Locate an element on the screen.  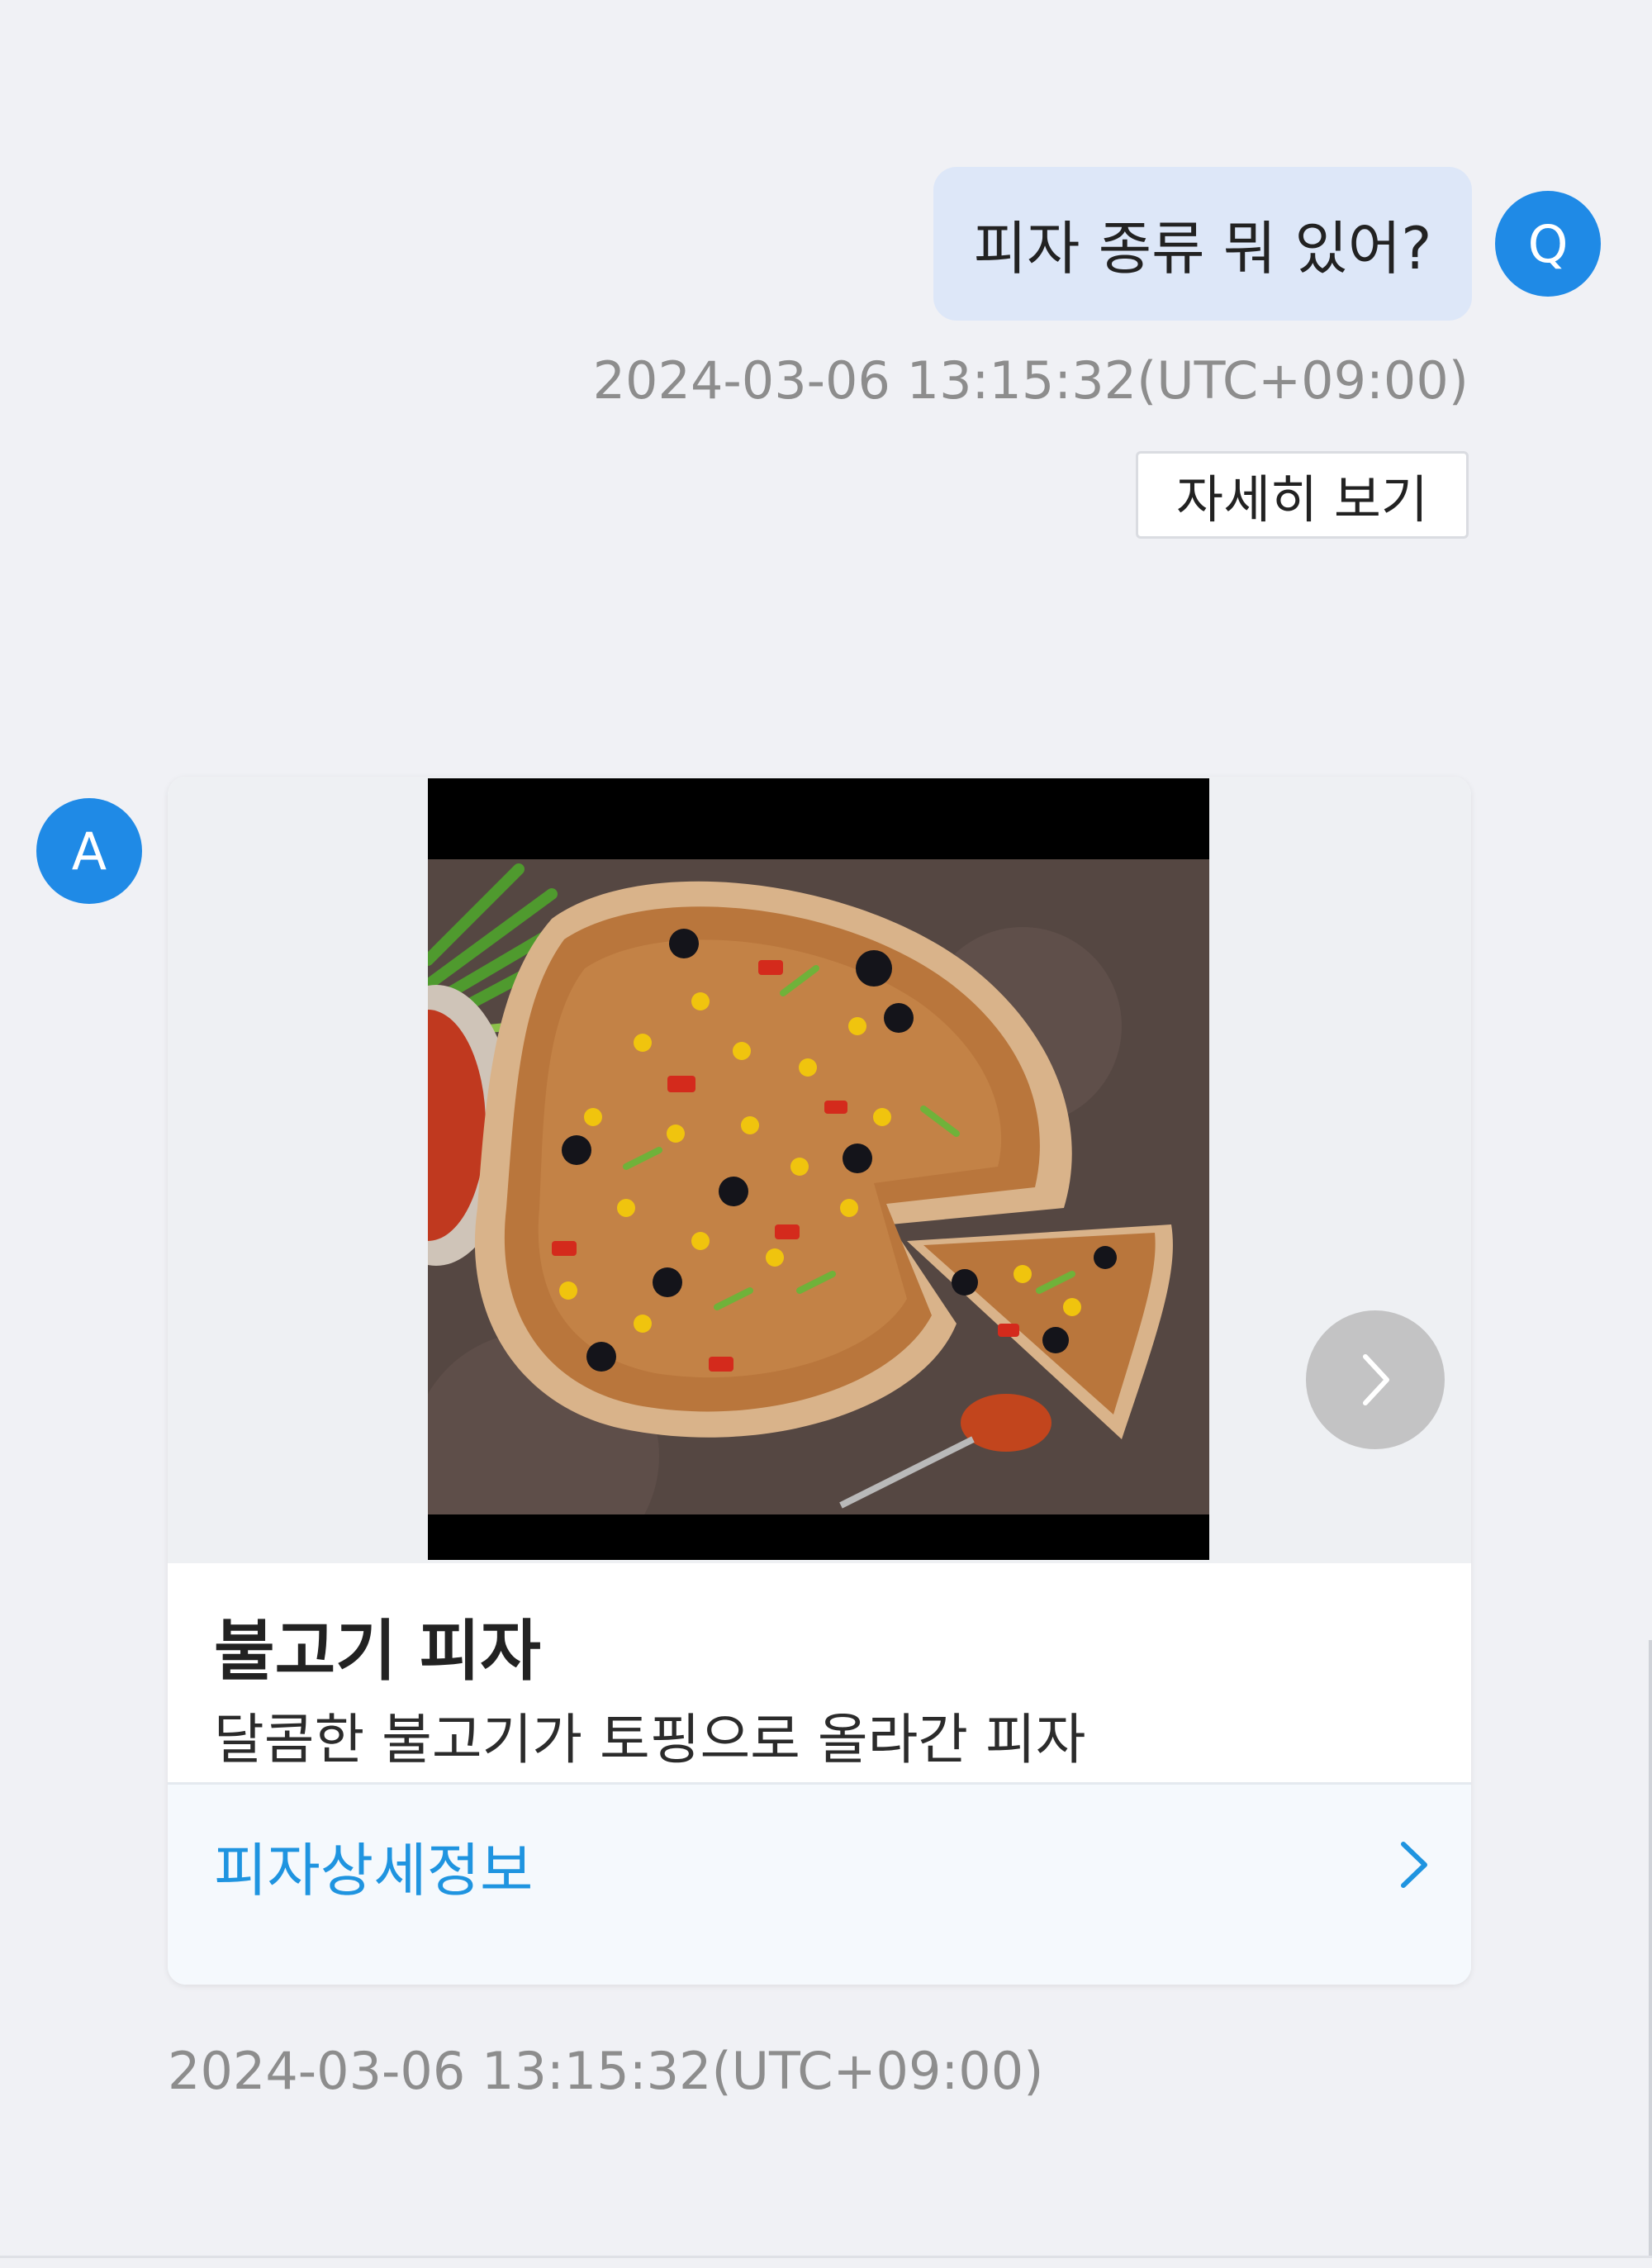
carousel-next-button is located at coordinates (1375, 1379).